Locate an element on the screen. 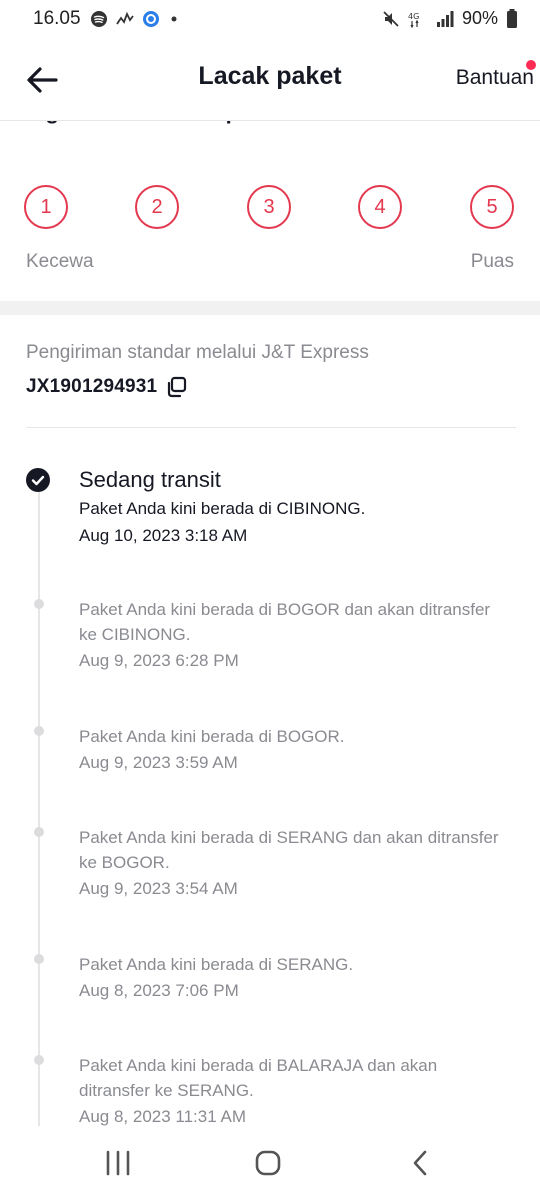 This screenshot has width=540, height=1200. home-icon is located at coordinates (268, 1163).